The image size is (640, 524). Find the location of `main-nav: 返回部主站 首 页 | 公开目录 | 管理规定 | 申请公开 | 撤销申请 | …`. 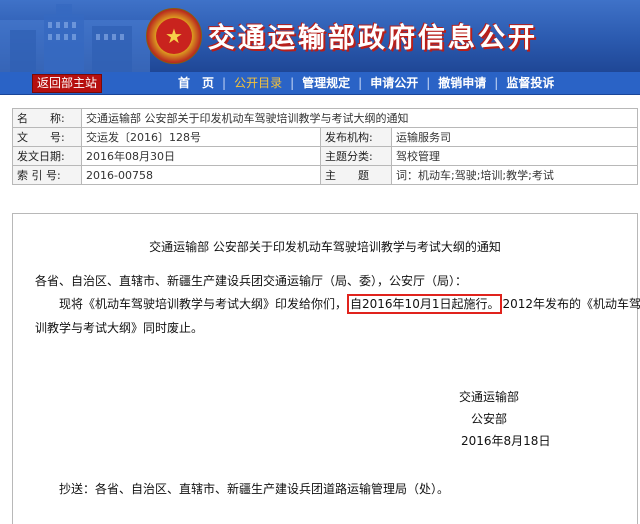

main-nav: 返回部主站 首 页 | 公开目录 | 管理规定 | 申请公开 | 撤销申请 | … is located at coordinates (320, 83).